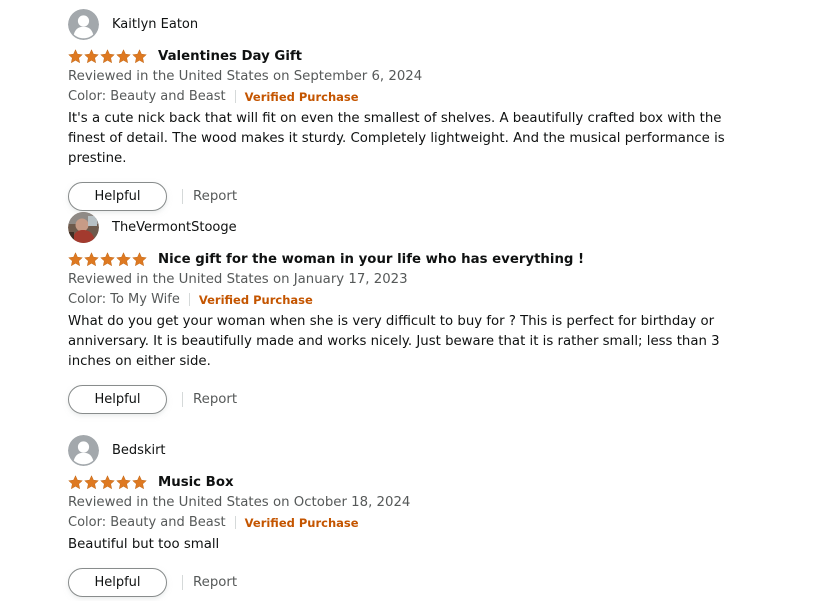 This screenshot has height=601, width=839. I want to click on review-body: Beautiful but too small, so click(144, 544).